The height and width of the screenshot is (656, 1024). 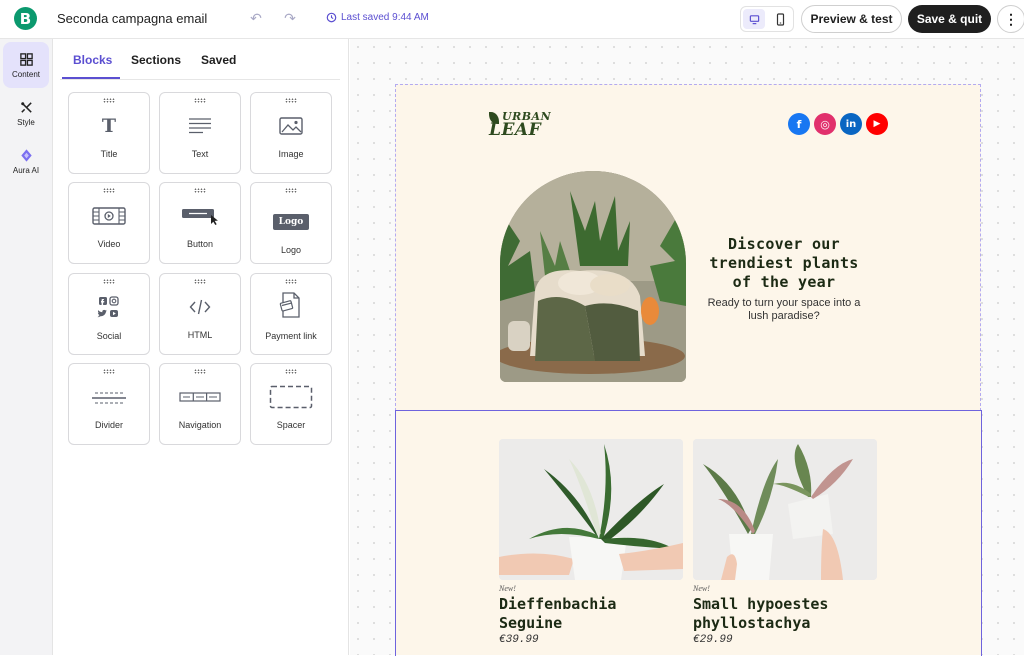 What do you see at coordinates (200, 126) in the screenshot?
I see `text-icon` at bounding box center [200, 126].